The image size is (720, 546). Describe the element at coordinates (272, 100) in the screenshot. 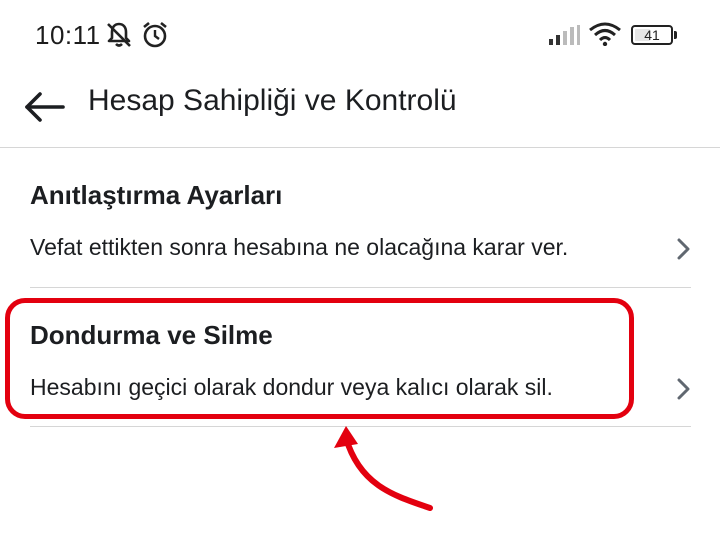

I see `page-title: Hesap Sahipliği ve Kontrolü` at that location.